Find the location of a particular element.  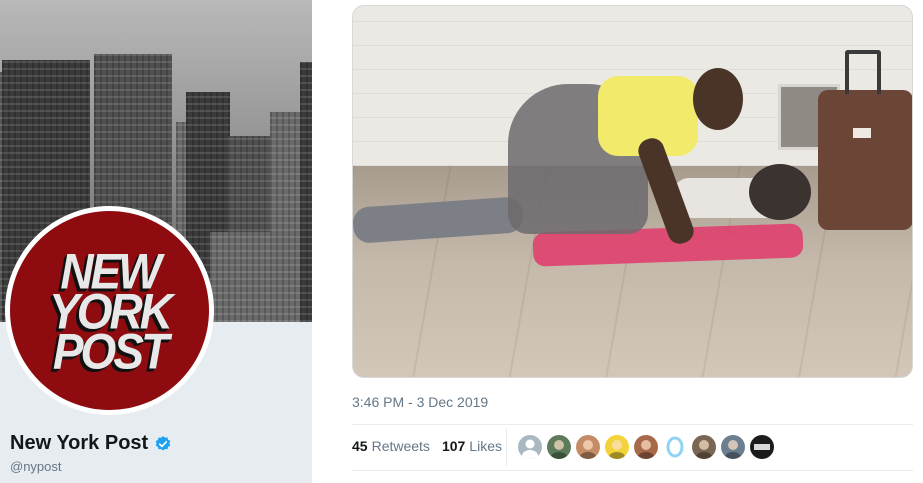

logo-line-3: POST is located at coordinates (110, 350).